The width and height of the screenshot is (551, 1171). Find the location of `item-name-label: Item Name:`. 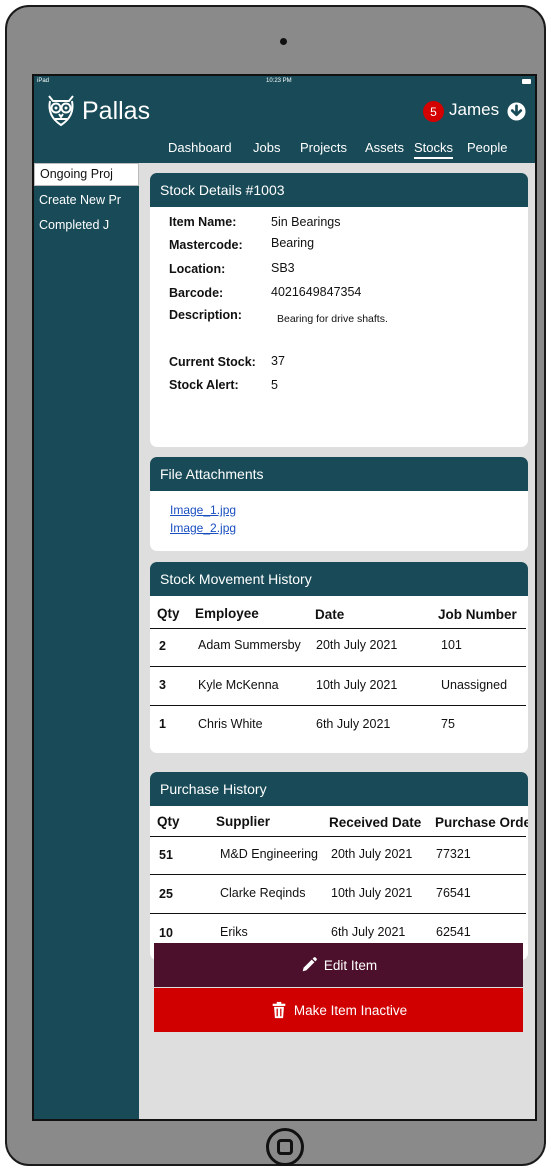

item-name-label: Item Name: is located at coordinates (203, 222).